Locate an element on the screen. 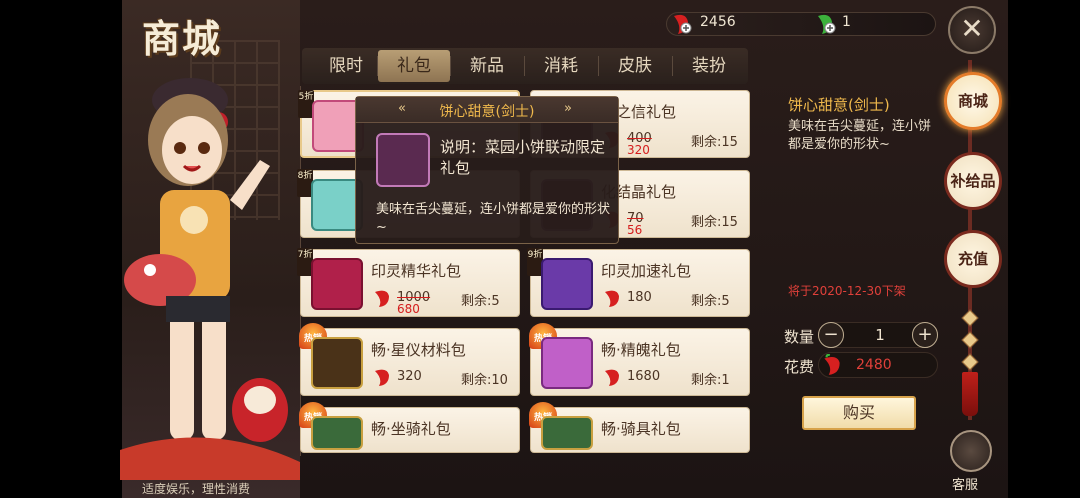 This screenshot has width=1080, height=498. remaining-count: 剩余:1 is located at coordinates (710, 380).